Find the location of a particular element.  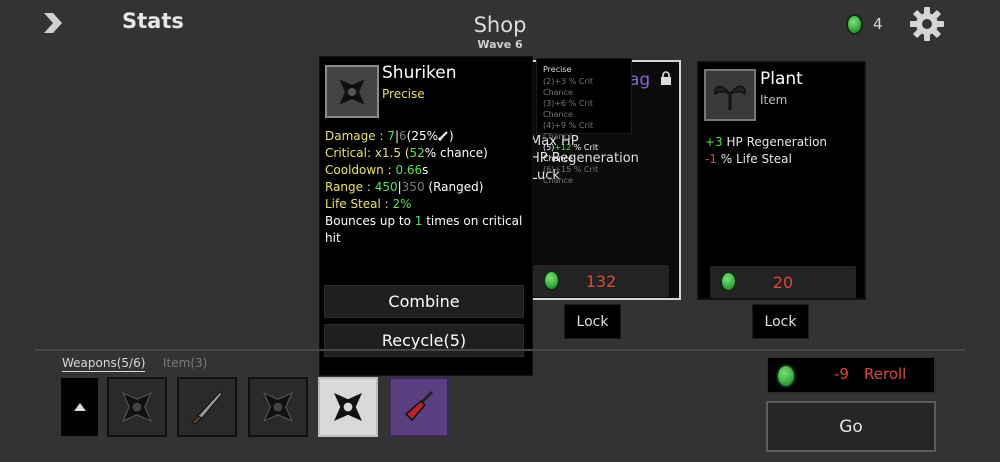

recycle-button: Recycle(5) is located at coordinates (424, 340).